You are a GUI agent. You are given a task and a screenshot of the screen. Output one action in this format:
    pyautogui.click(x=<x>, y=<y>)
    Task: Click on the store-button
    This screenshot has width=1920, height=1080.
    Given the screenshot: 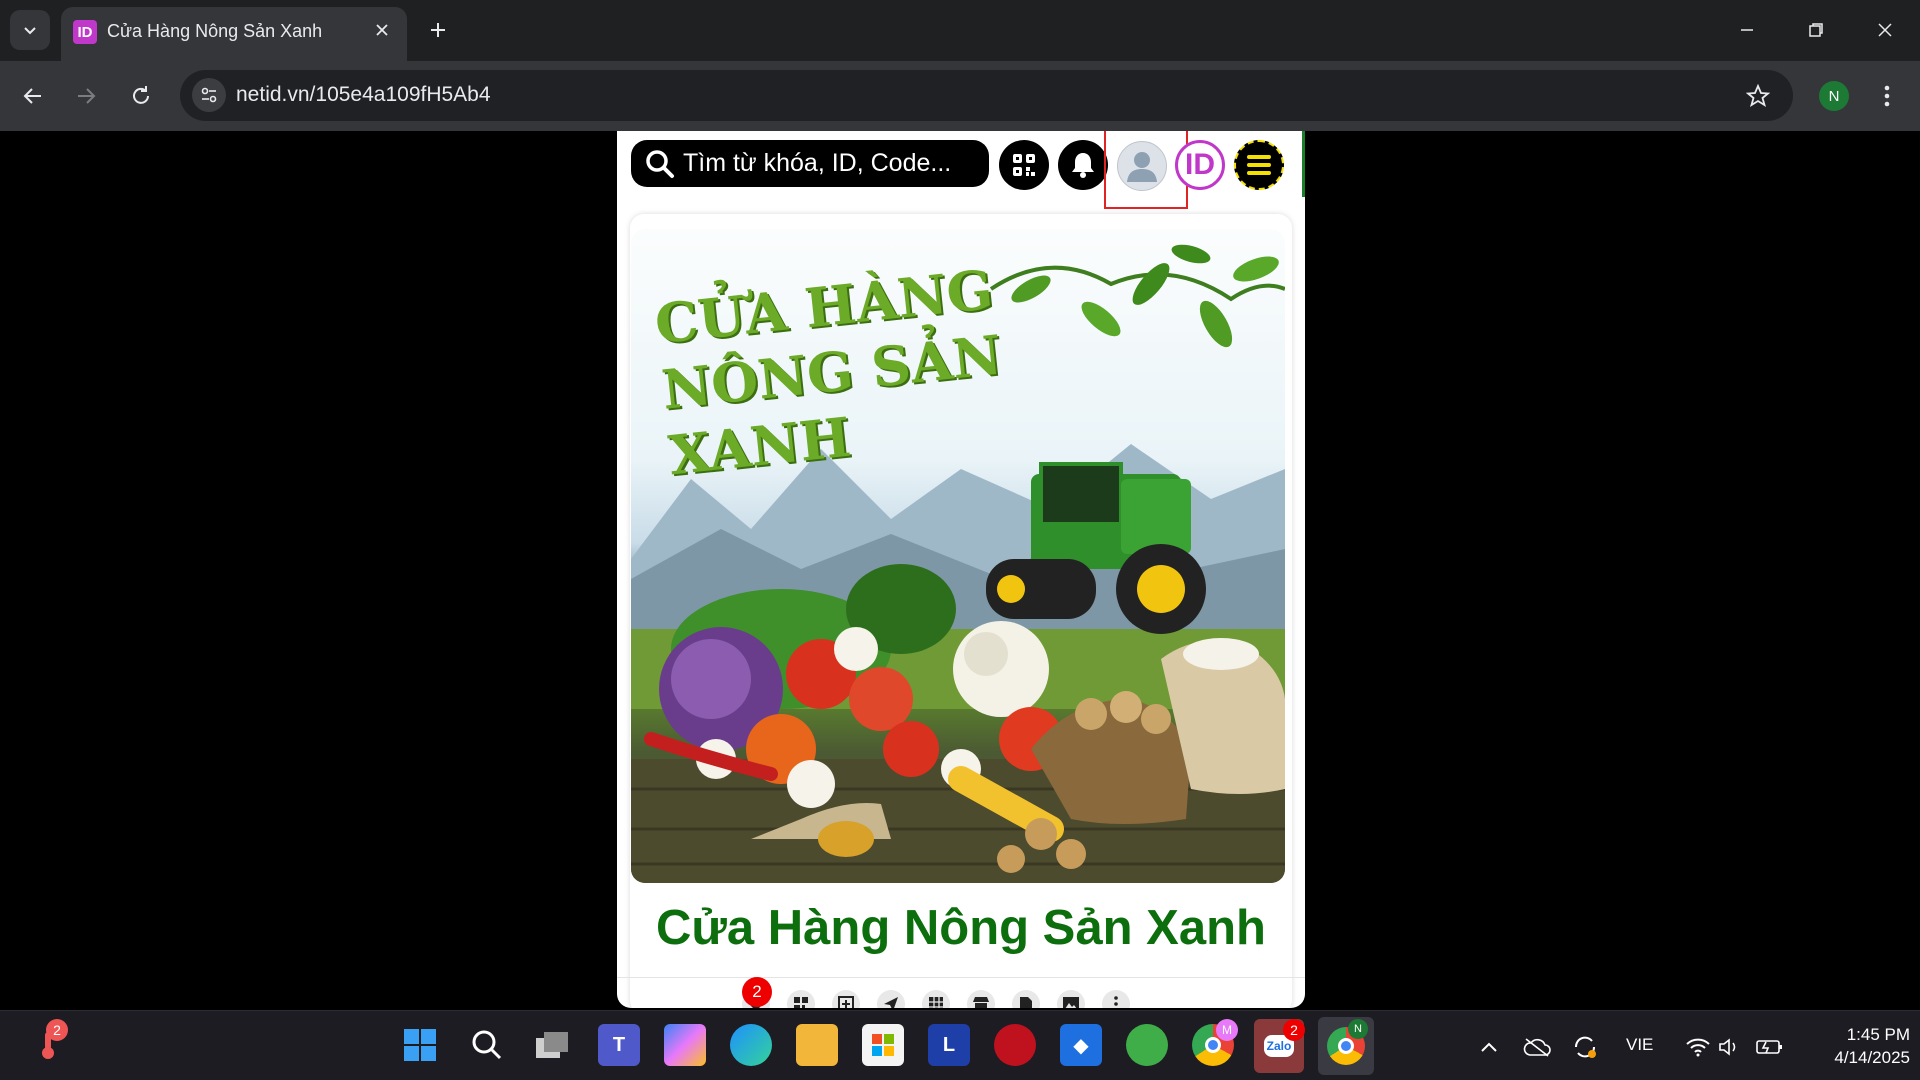 What is the action you would take?
    pyautogui.click(x=981, y=999)
    